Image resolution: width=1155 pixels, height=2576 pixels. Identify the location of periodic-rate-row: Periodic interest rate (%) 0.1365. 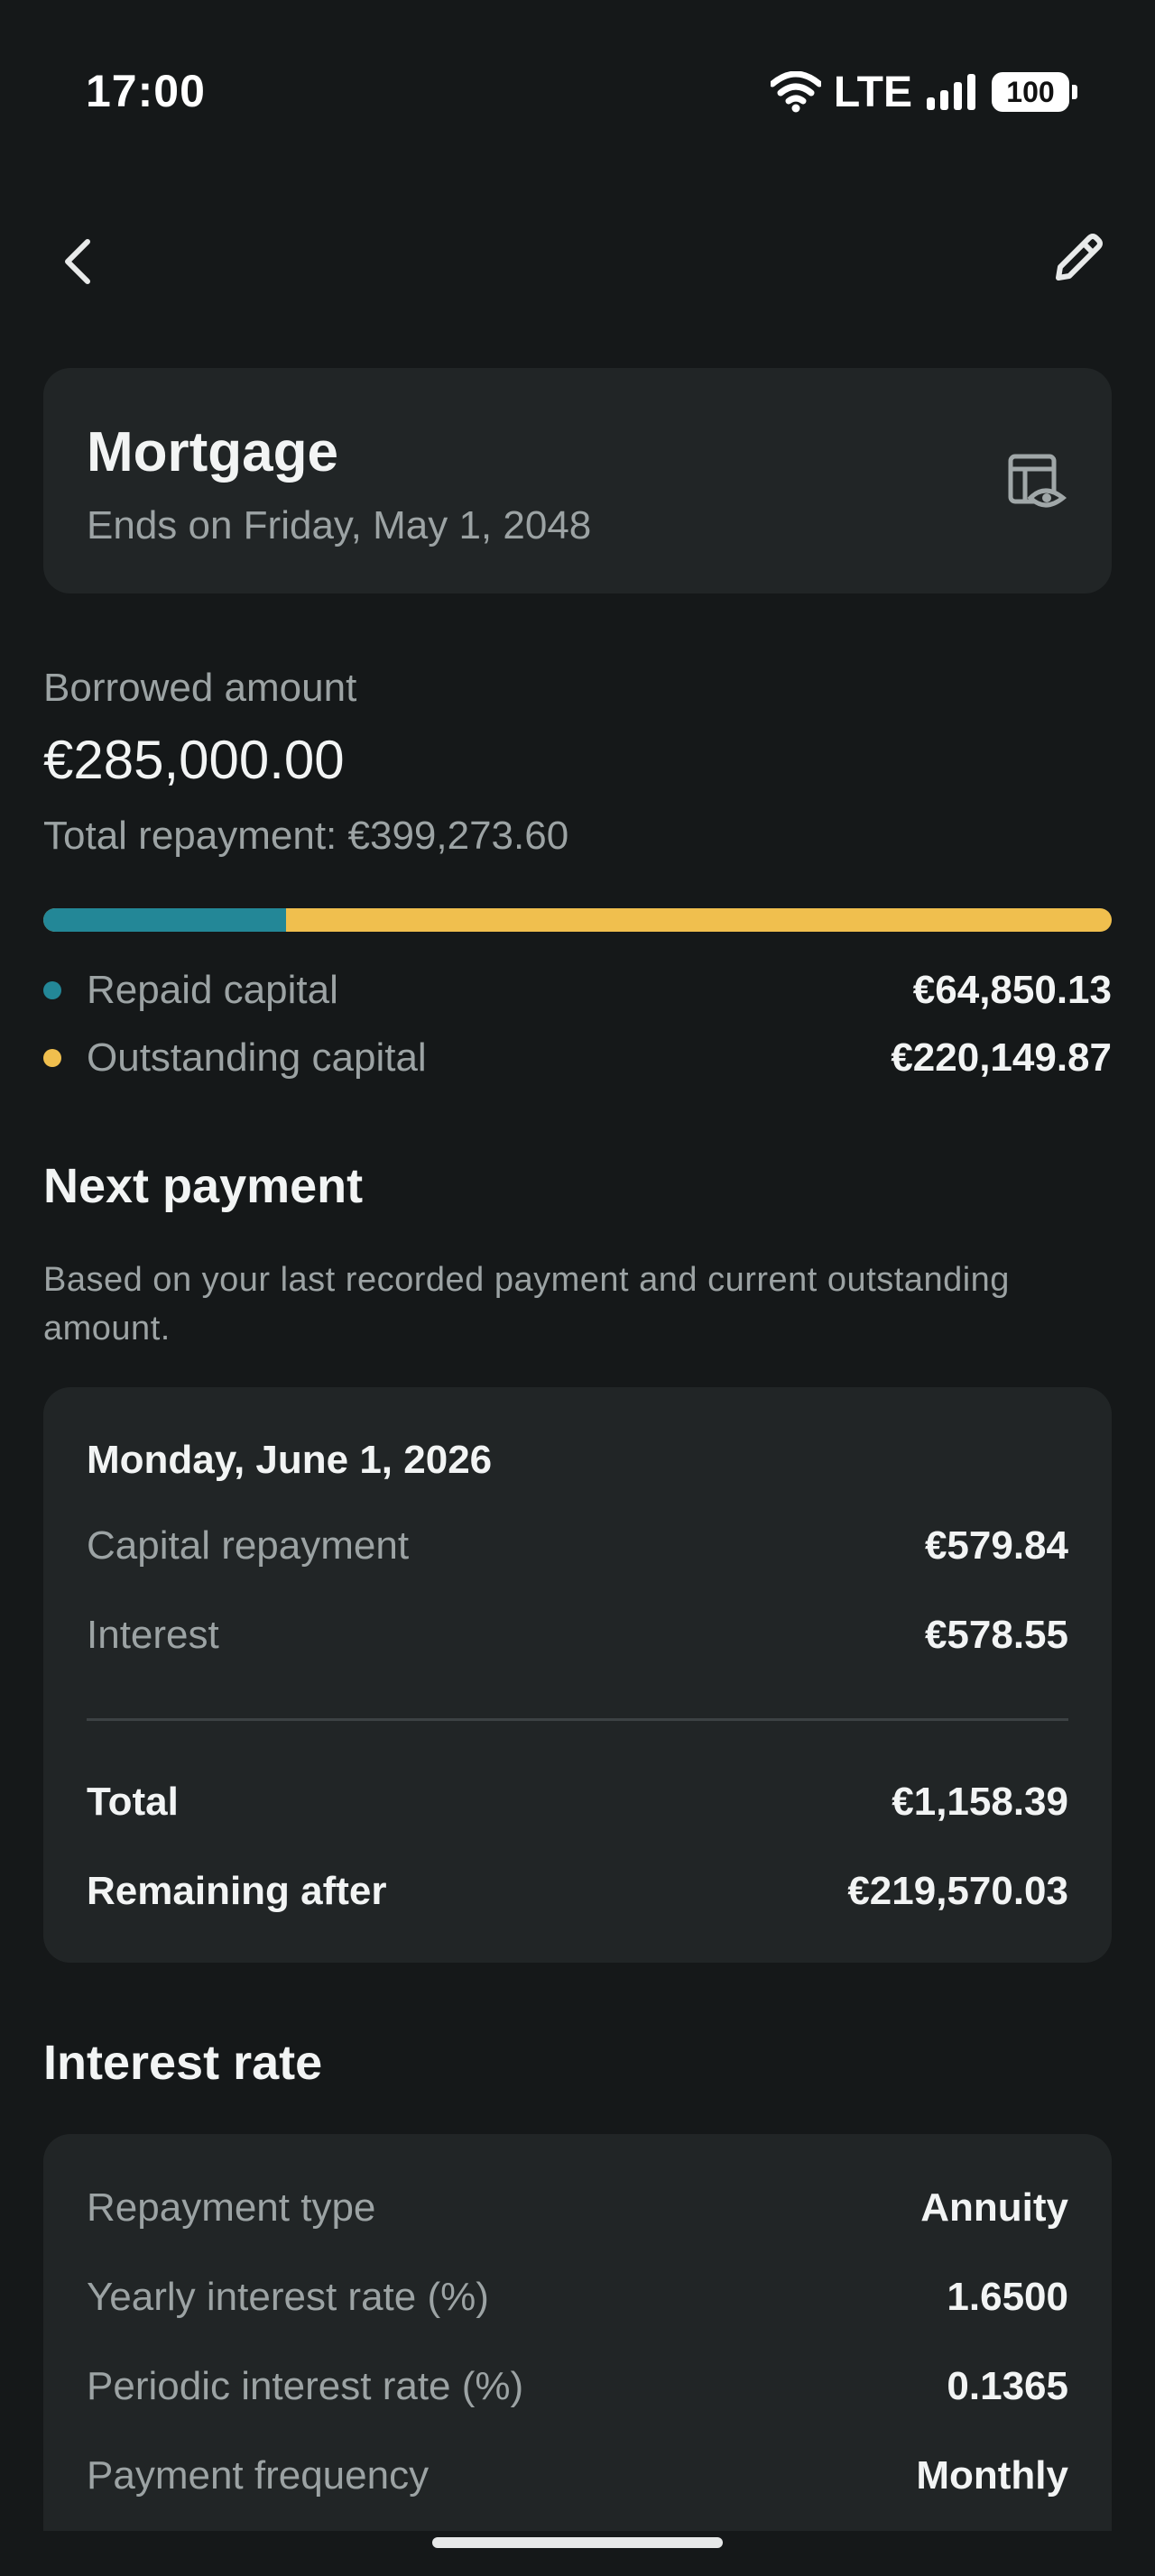
(577, 2387).